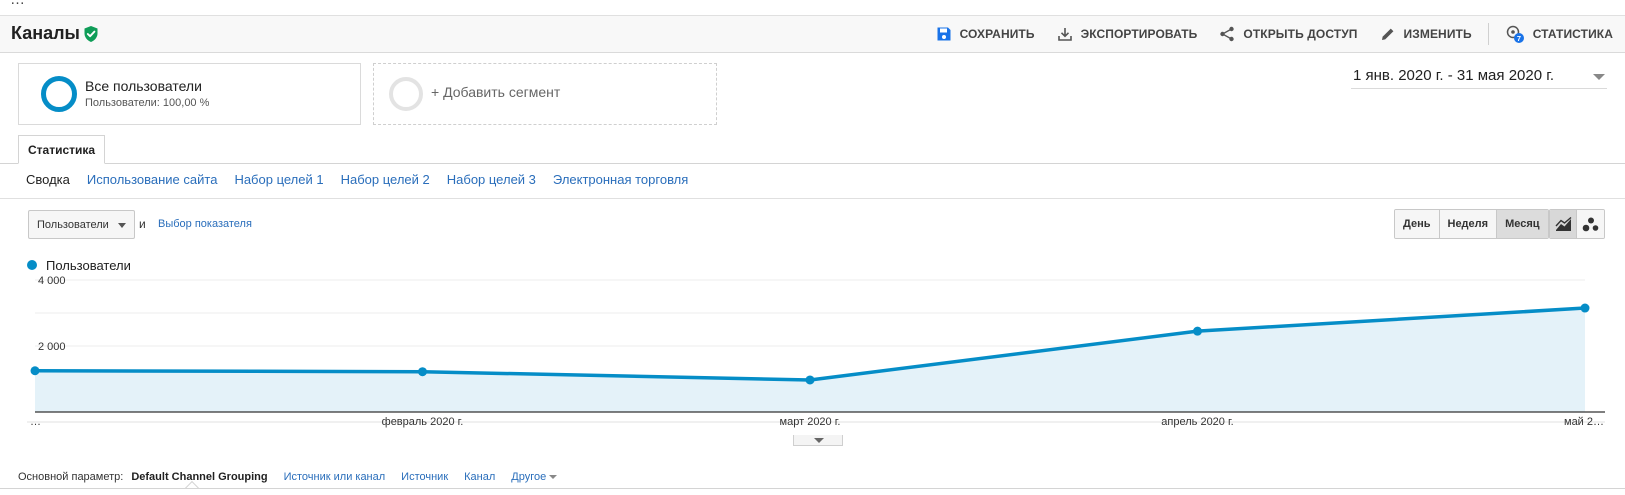 The image size is (1625, 495). Describe the element at coordinates (71, 477) in the screenshot. I see `primary-dimension-label: Основной параметр:` at that location.